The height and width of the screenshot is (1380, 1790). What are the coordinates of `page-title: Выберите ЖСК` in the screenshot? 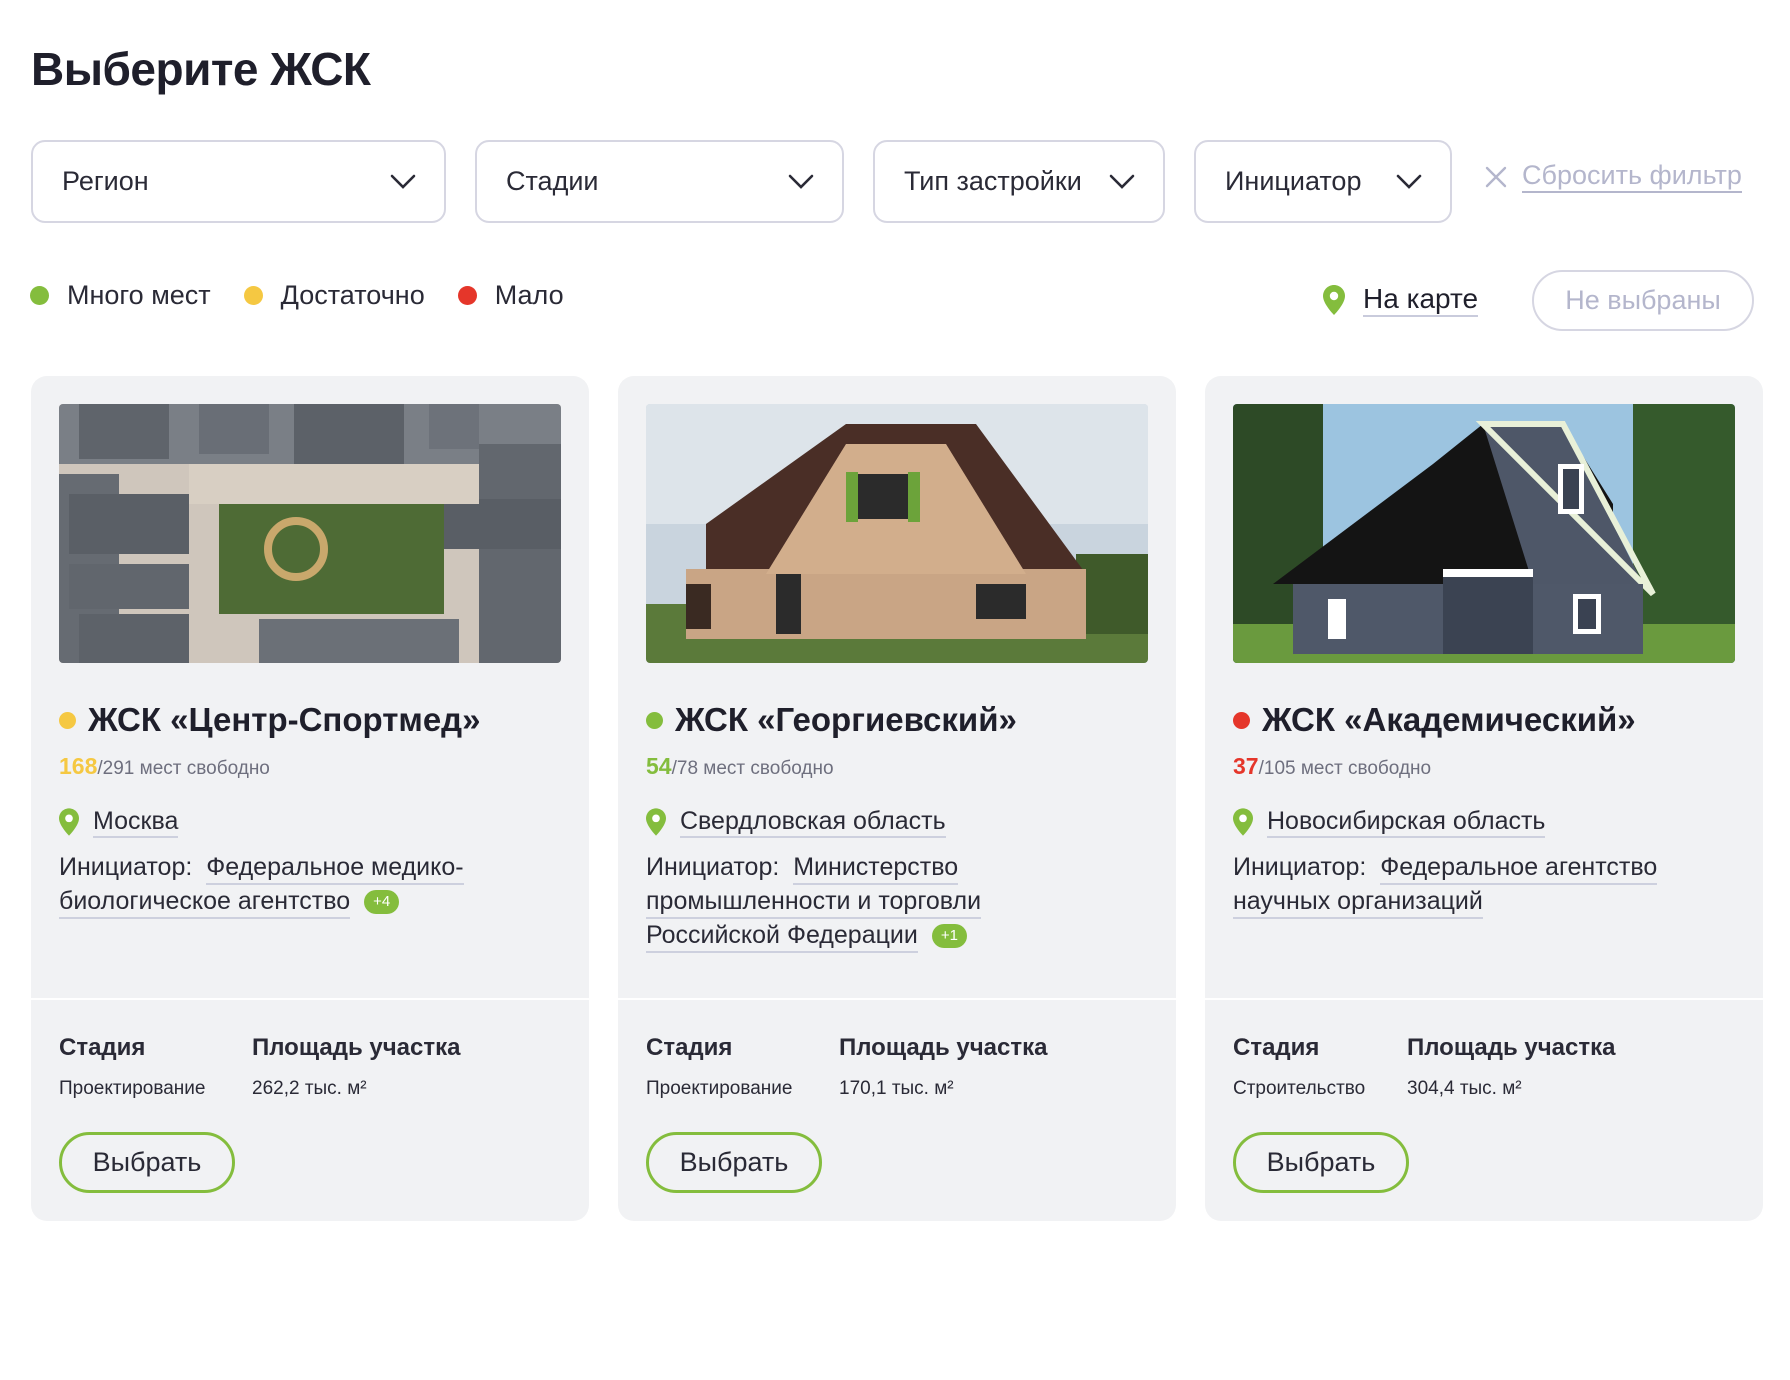 It's located at (201, 69).